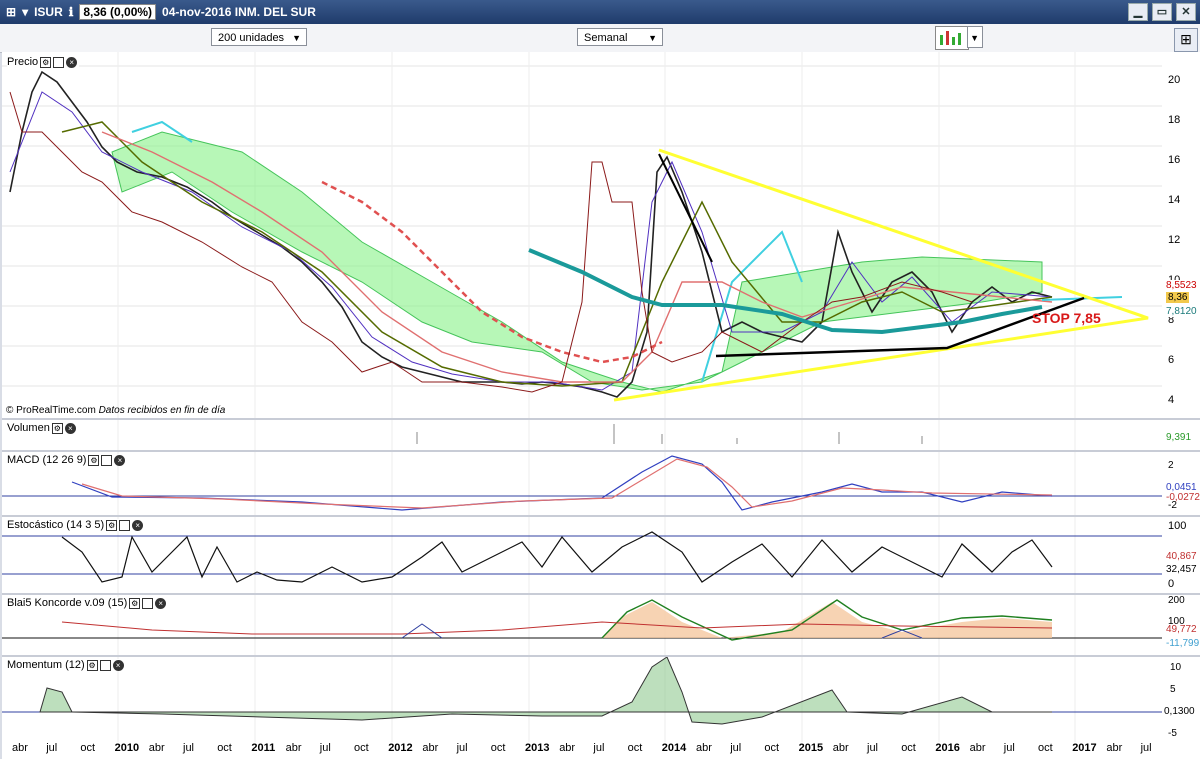 Image resolution: width=1200 pixels, height=759 pixels. What do you see at coordinates (1177, 526) in the screenshot?
I see `stoch-tick-100: 100` at bounding box center [1177, 526].